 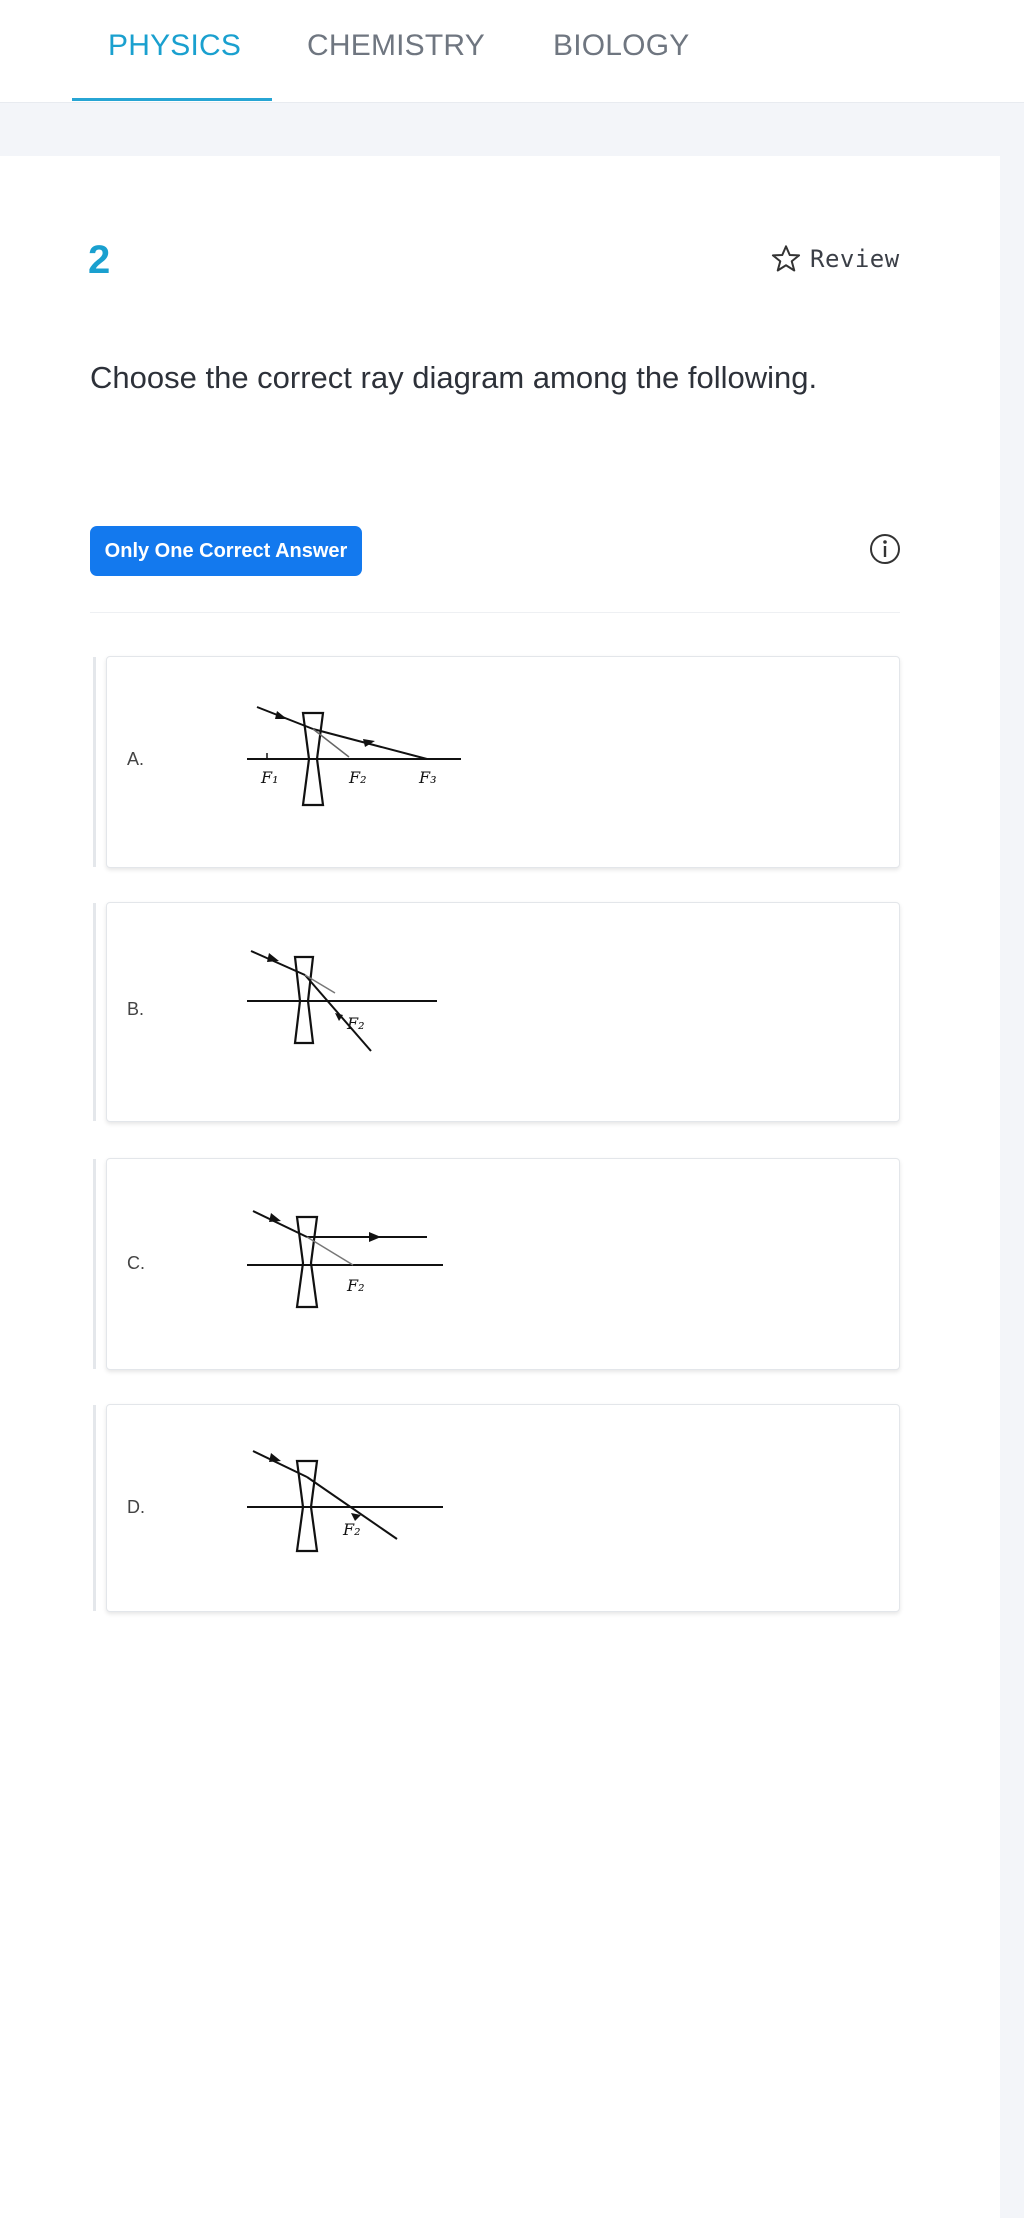 I want to click on tab-biology: BIOLOGY, so click(x=621, y=46).